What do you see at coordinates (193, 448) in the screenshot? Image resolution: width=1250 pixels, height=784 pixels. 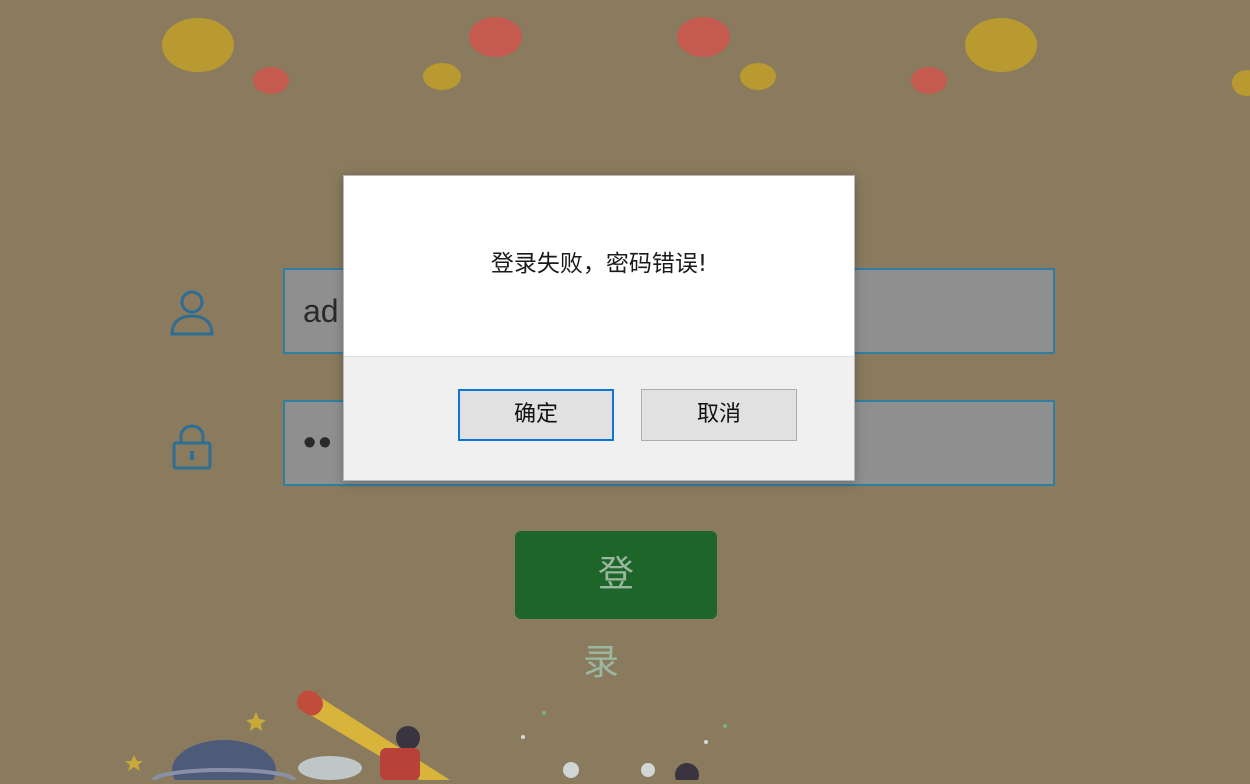 I see `lock-icon` at bounding box center [193, 448].